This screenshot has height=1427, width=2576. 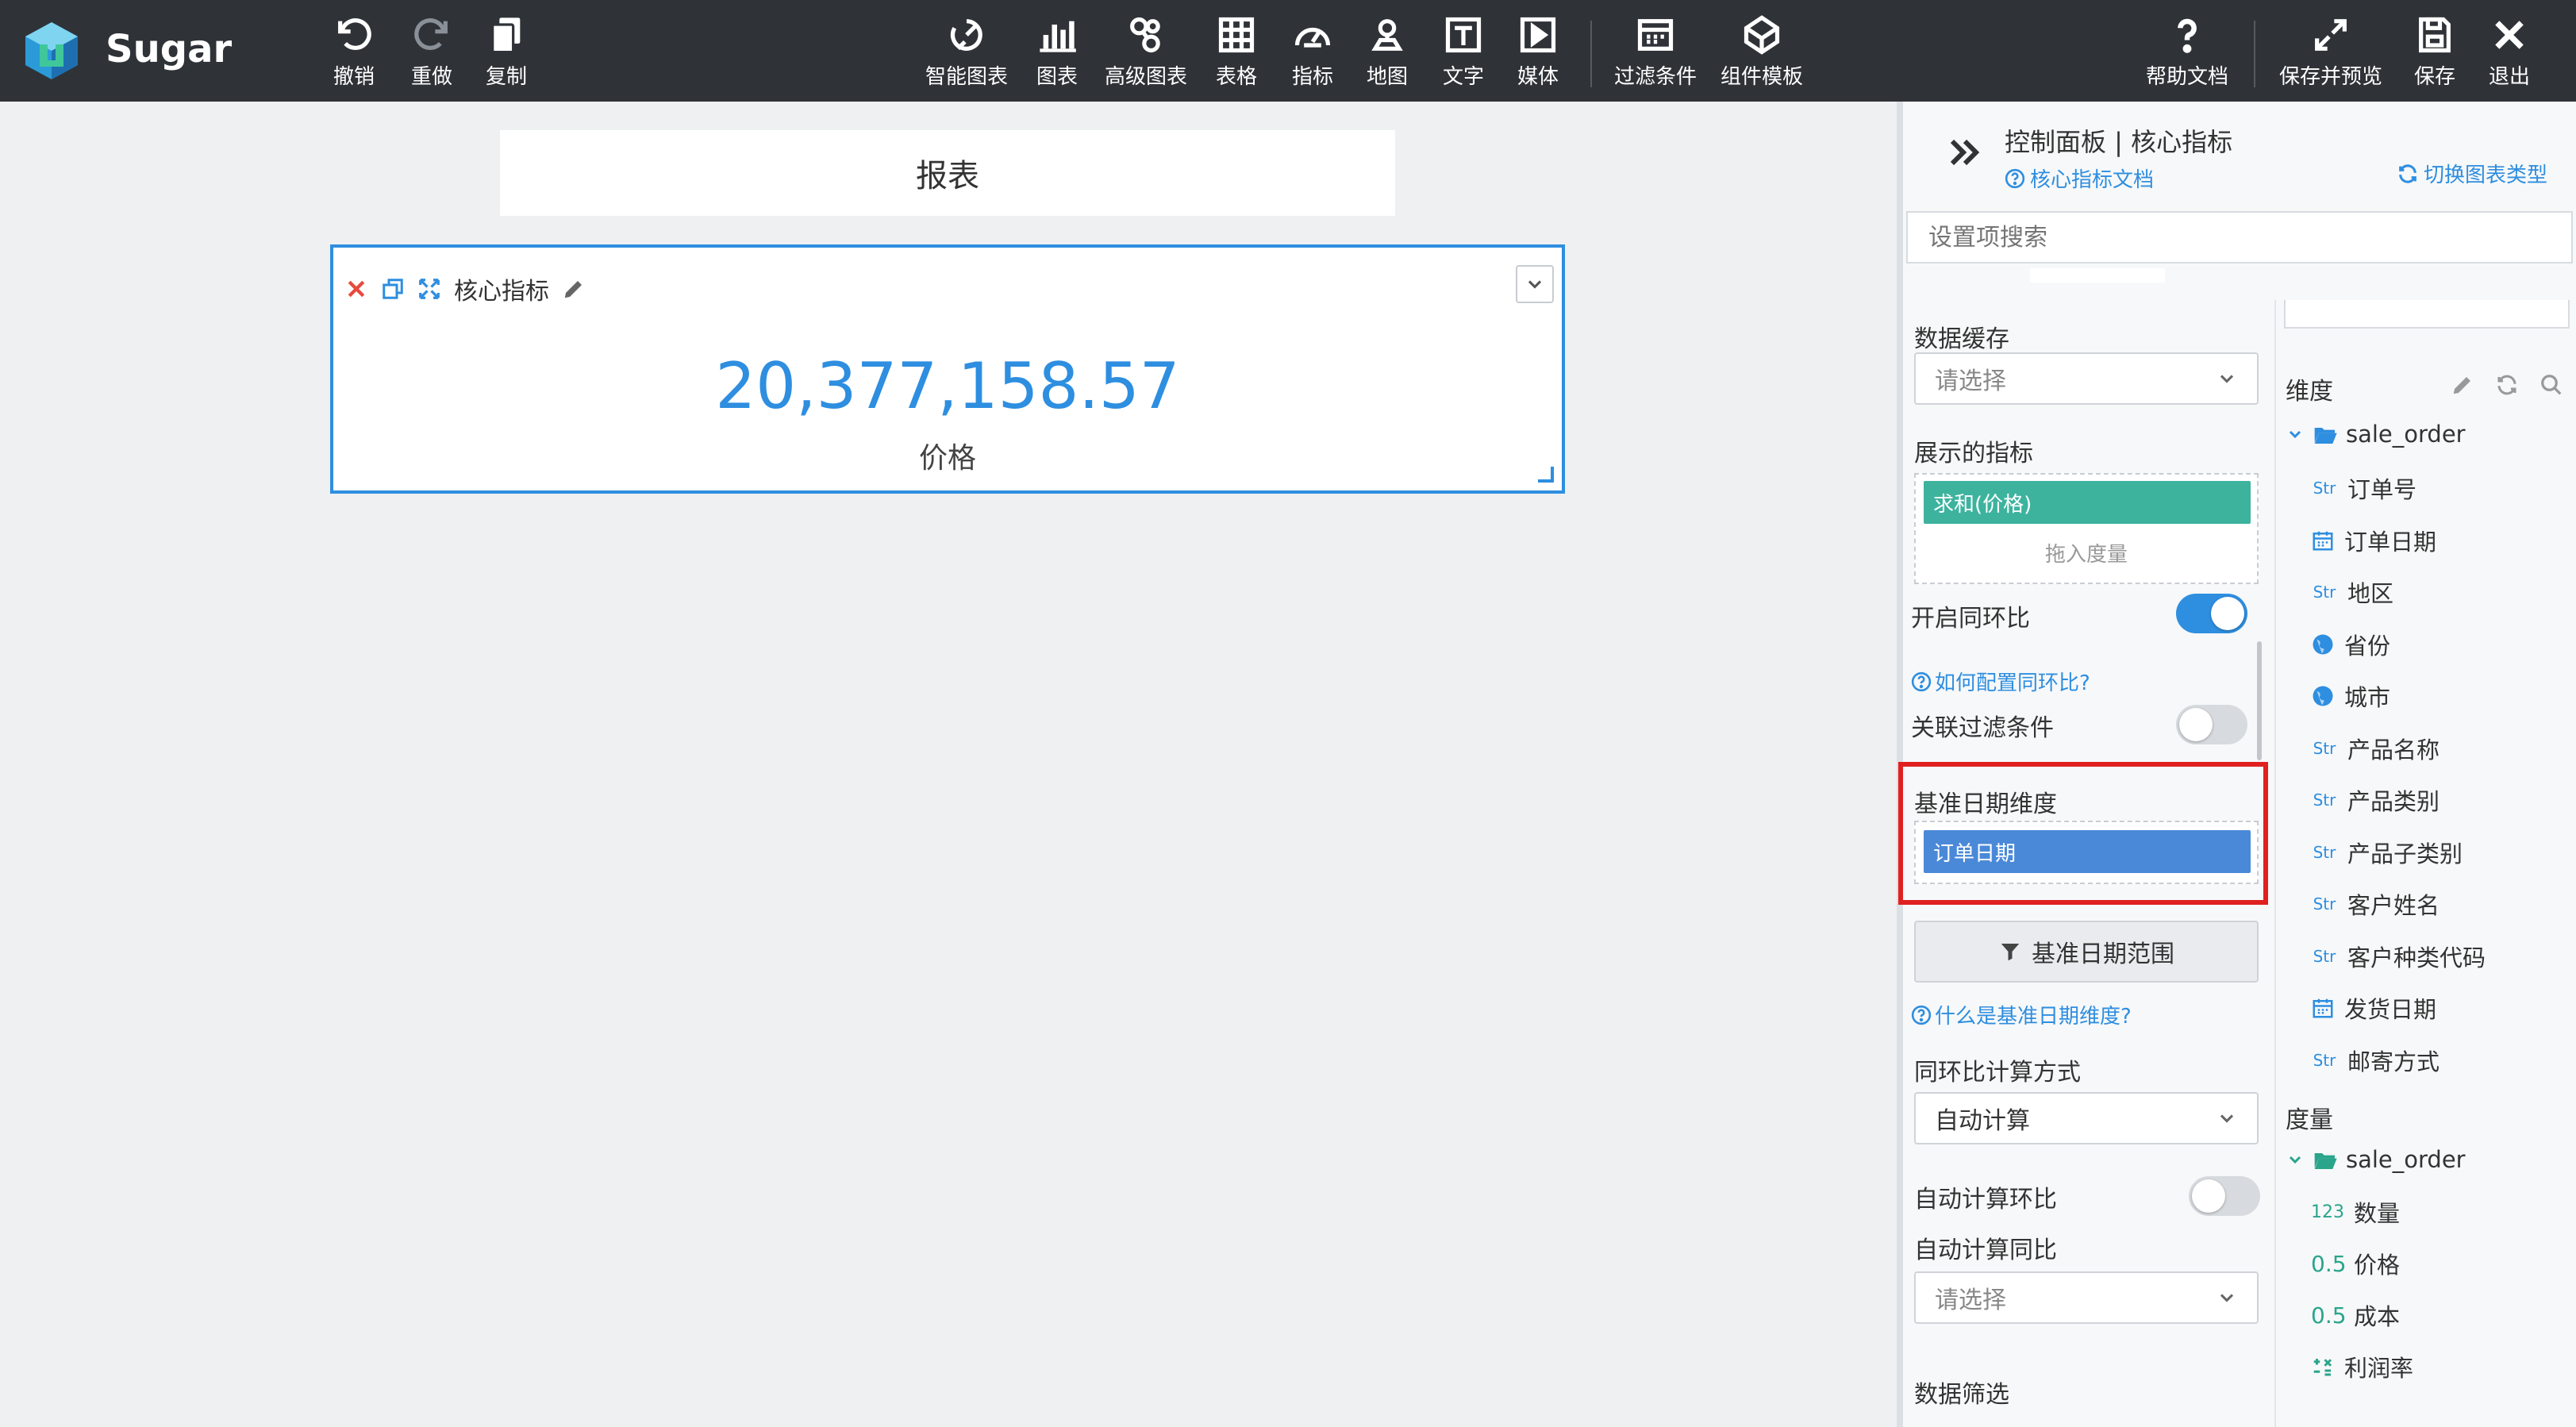 What do you see at coordinates (1655, 35) in the screenshot?
I see `filter-icon` at bounding box center [1655, 35].